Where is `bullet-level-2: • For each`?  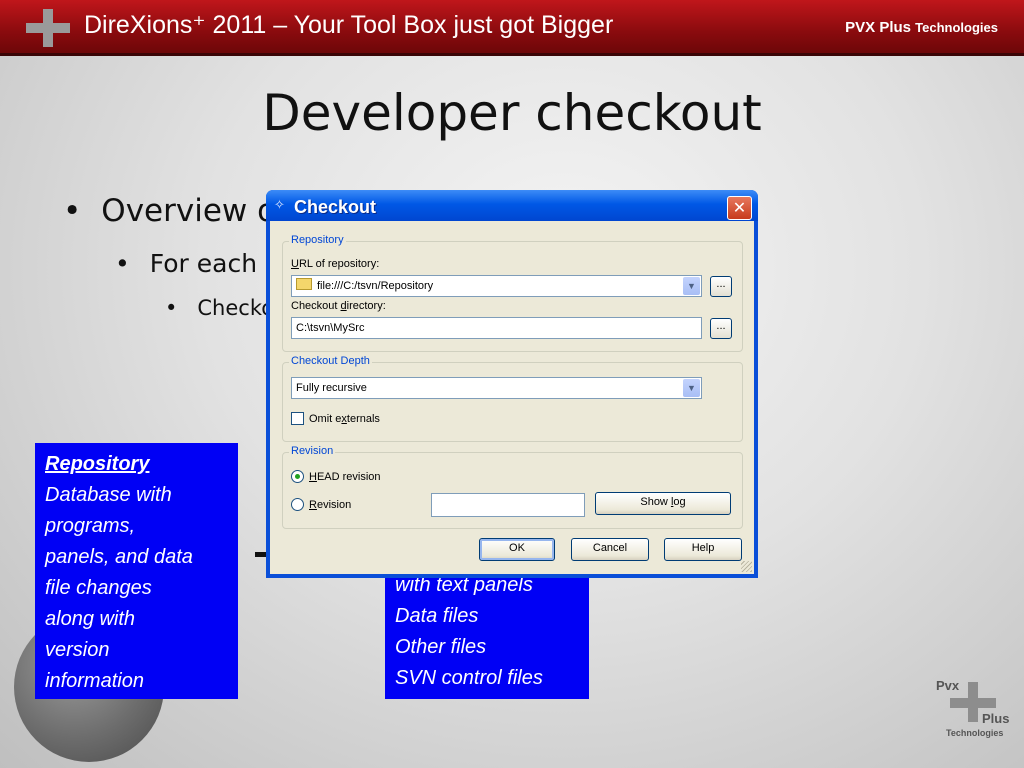
bullet-level-2: • For each is located at coordinates (186, 263).